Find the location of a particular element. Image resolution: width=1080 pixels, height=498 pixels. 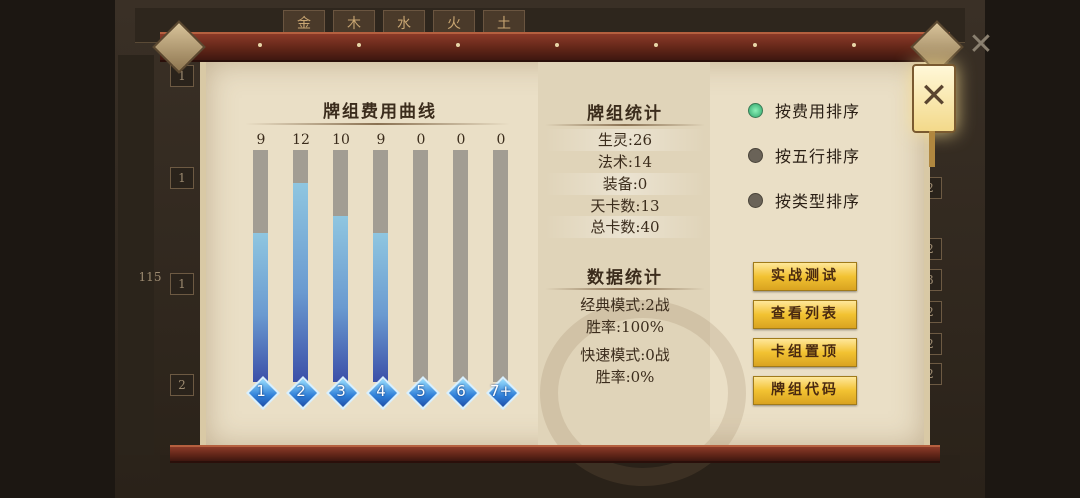

sort-option-label: 按五行排序 is located at coordinates (818, 156).